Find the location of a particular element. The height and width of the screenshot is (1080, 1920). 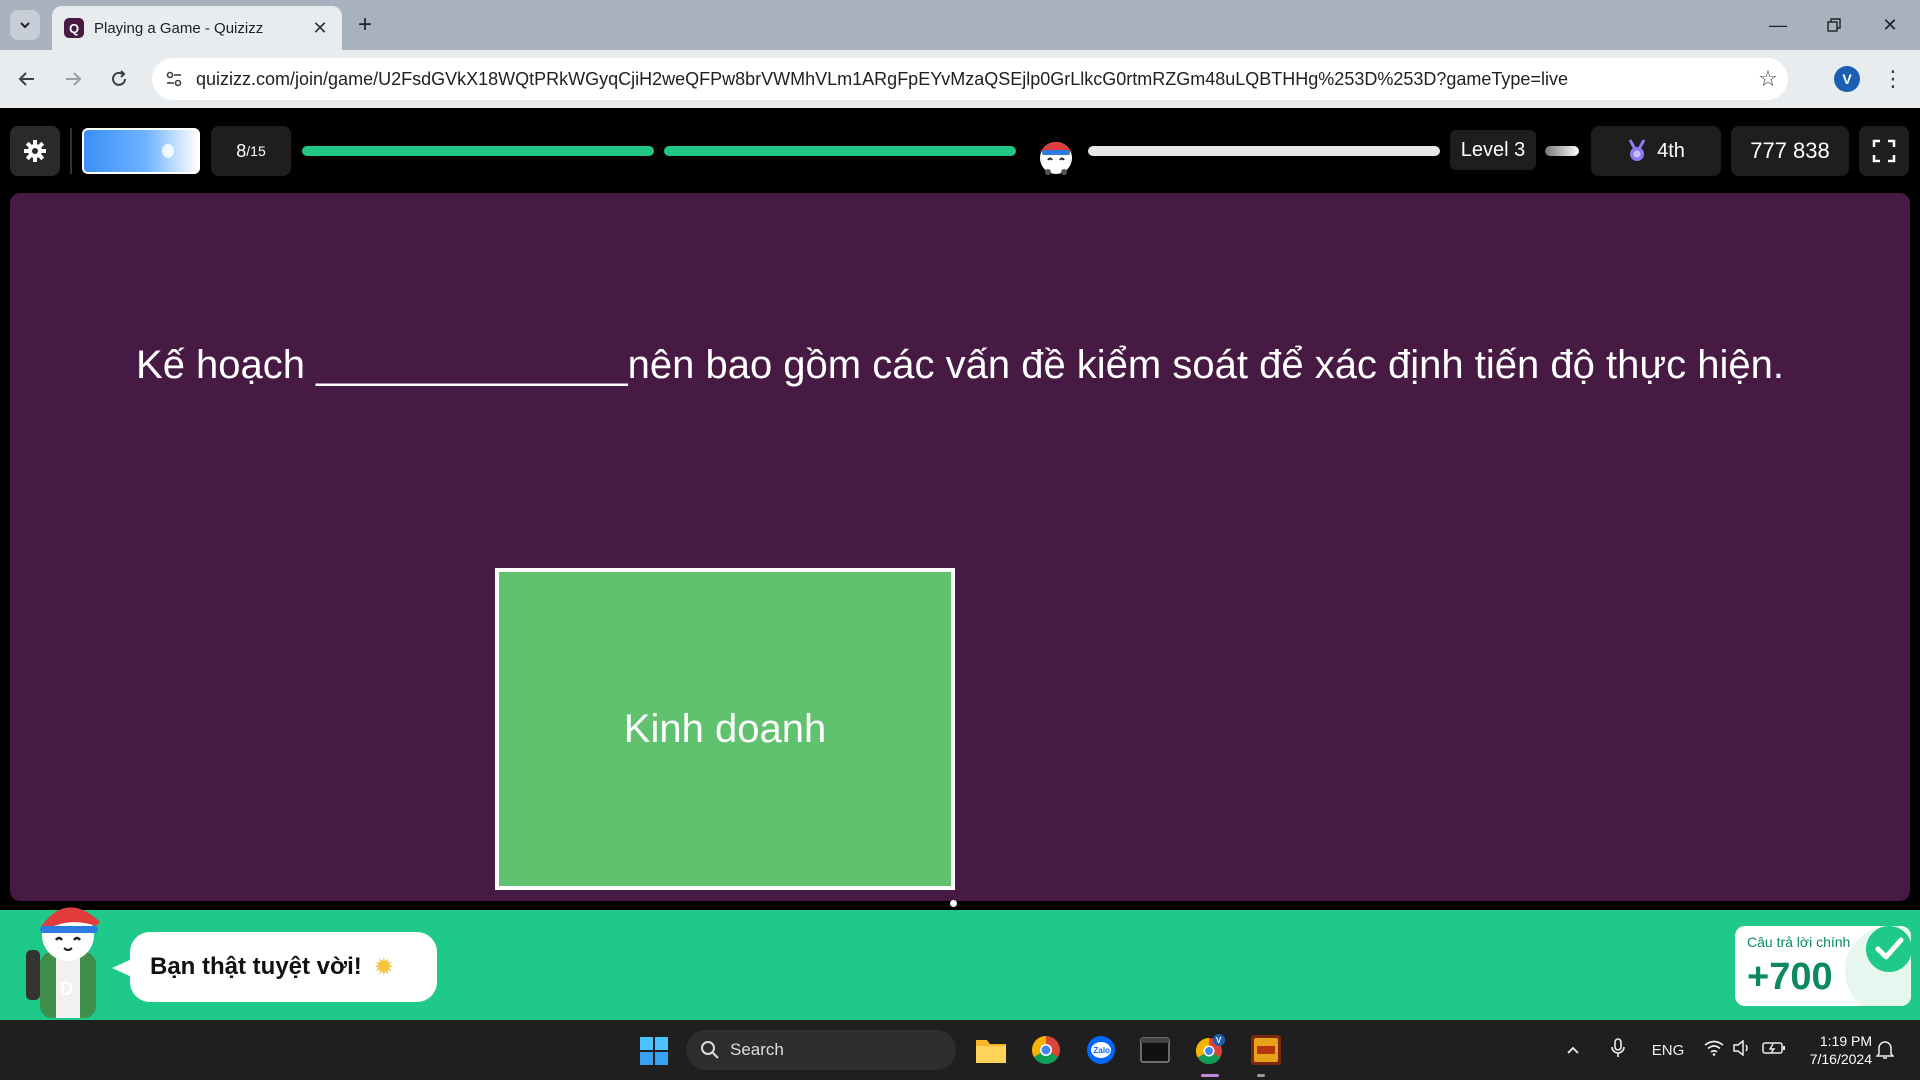

rank-badge: 4th is located at coordinates (1656, 151).